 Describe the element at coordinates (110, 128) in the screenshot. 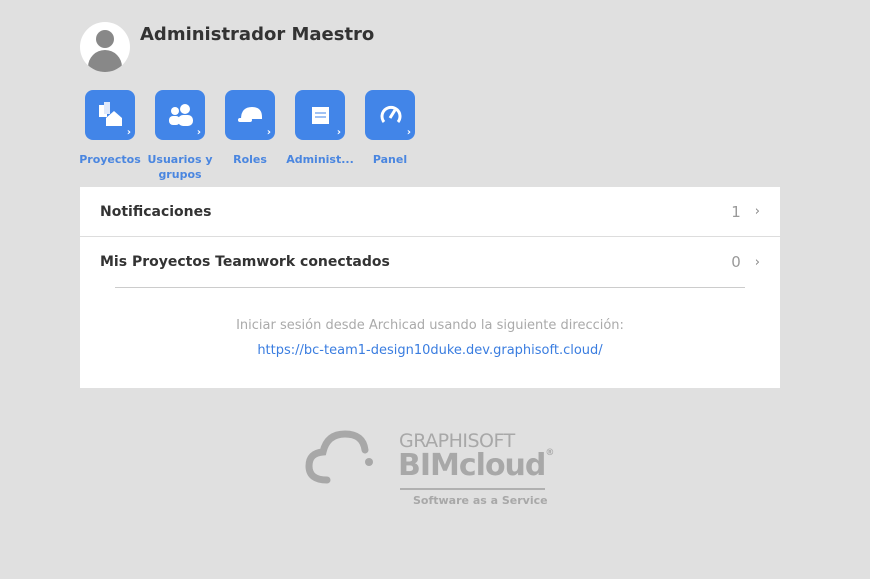

I see `tile-proyectos: › Proyectos` at that location.